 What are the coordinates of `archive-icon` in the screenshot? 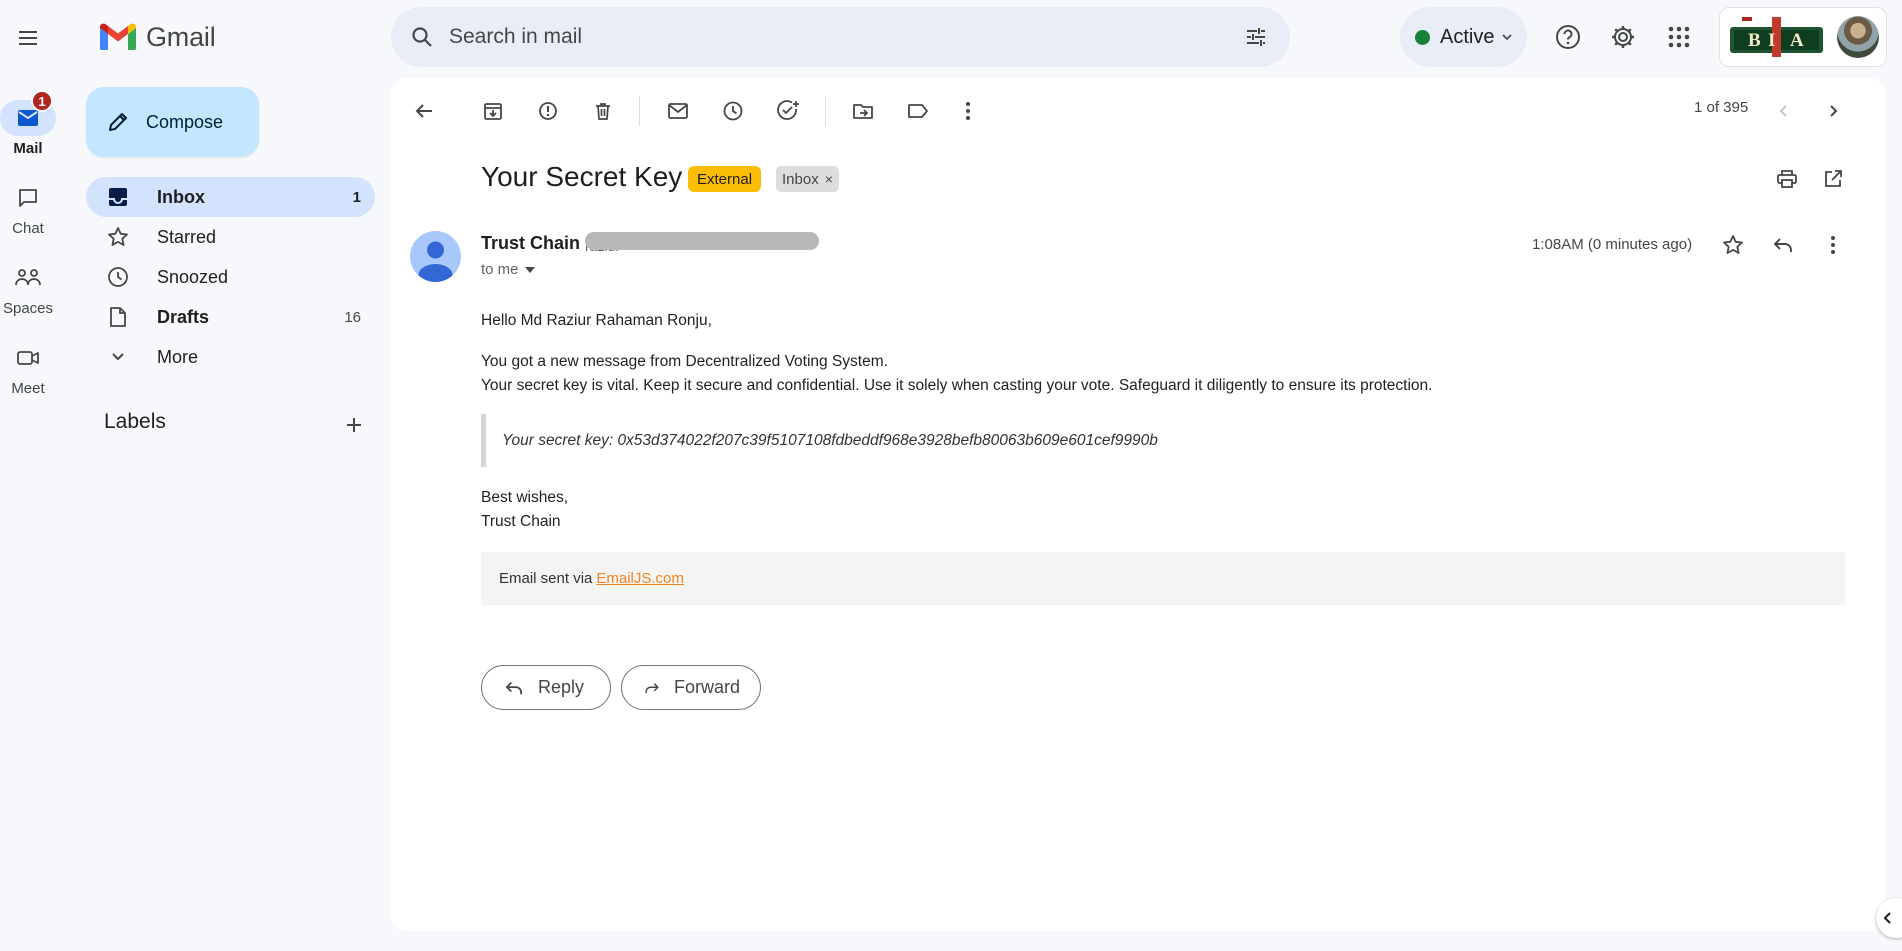 It's located at (493, 111).